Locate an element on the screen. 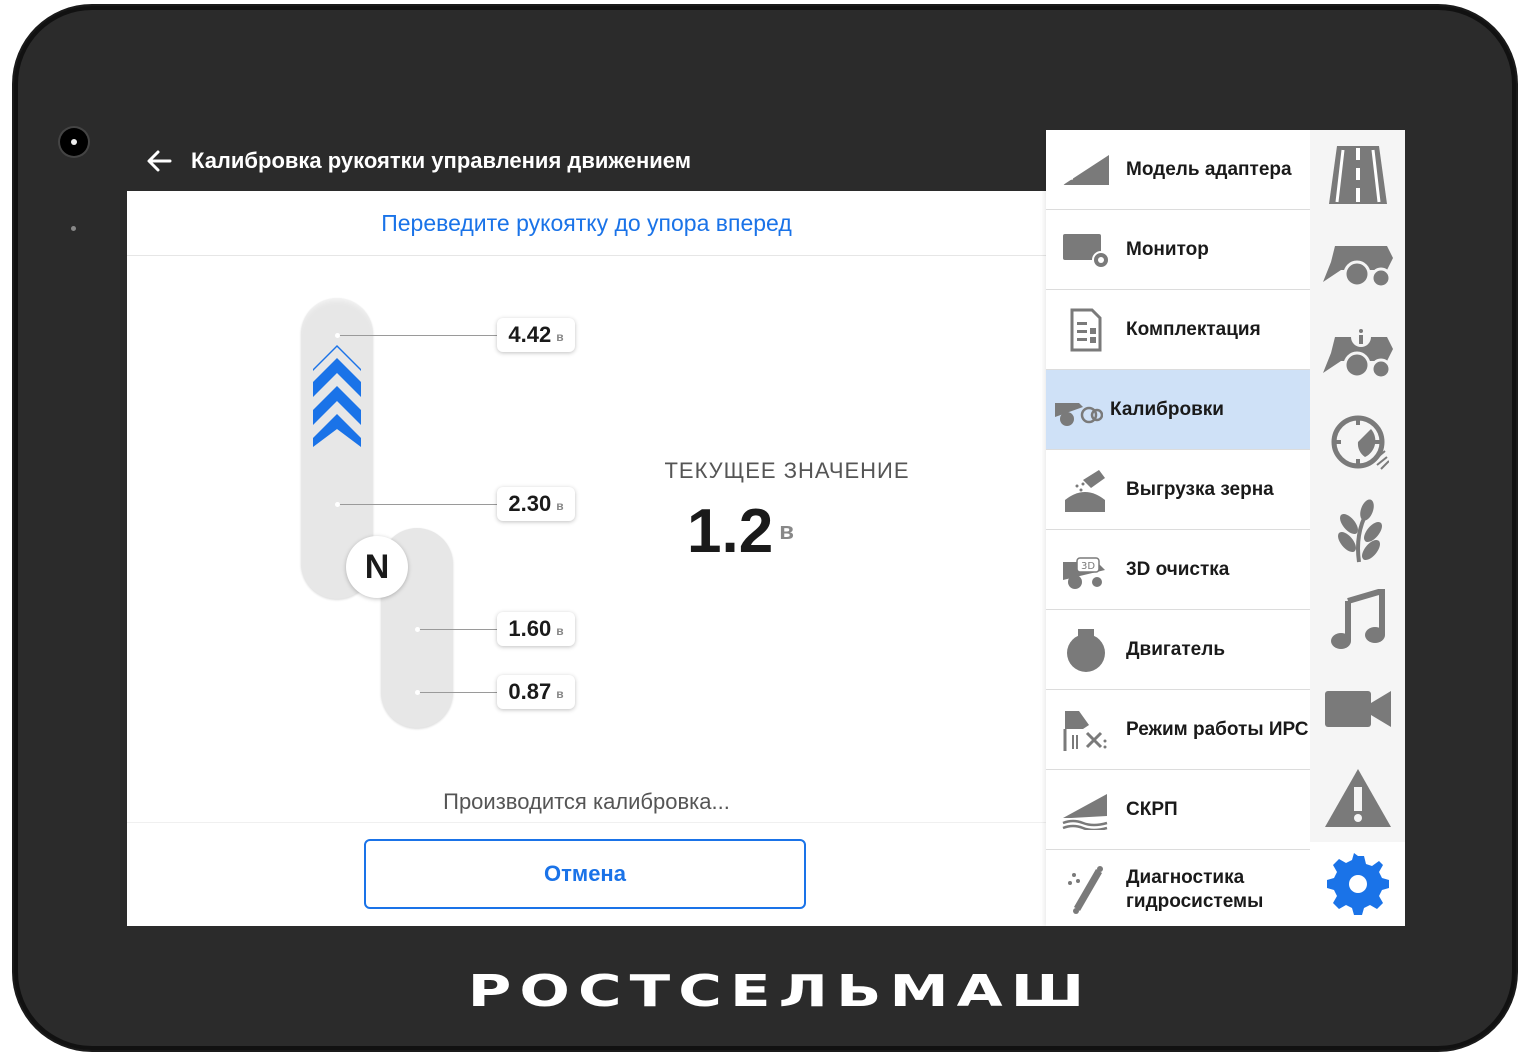 The height and width of the screenshot is (1056, 1531). rail-combine is located at coordinates (1357, 263).